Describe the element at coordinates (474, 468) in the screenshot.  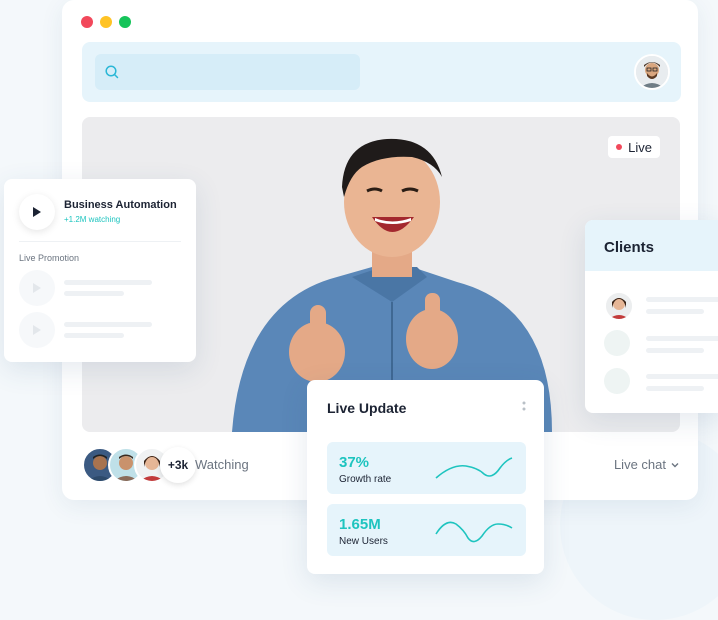
I see `growth-sparkline` at that location.